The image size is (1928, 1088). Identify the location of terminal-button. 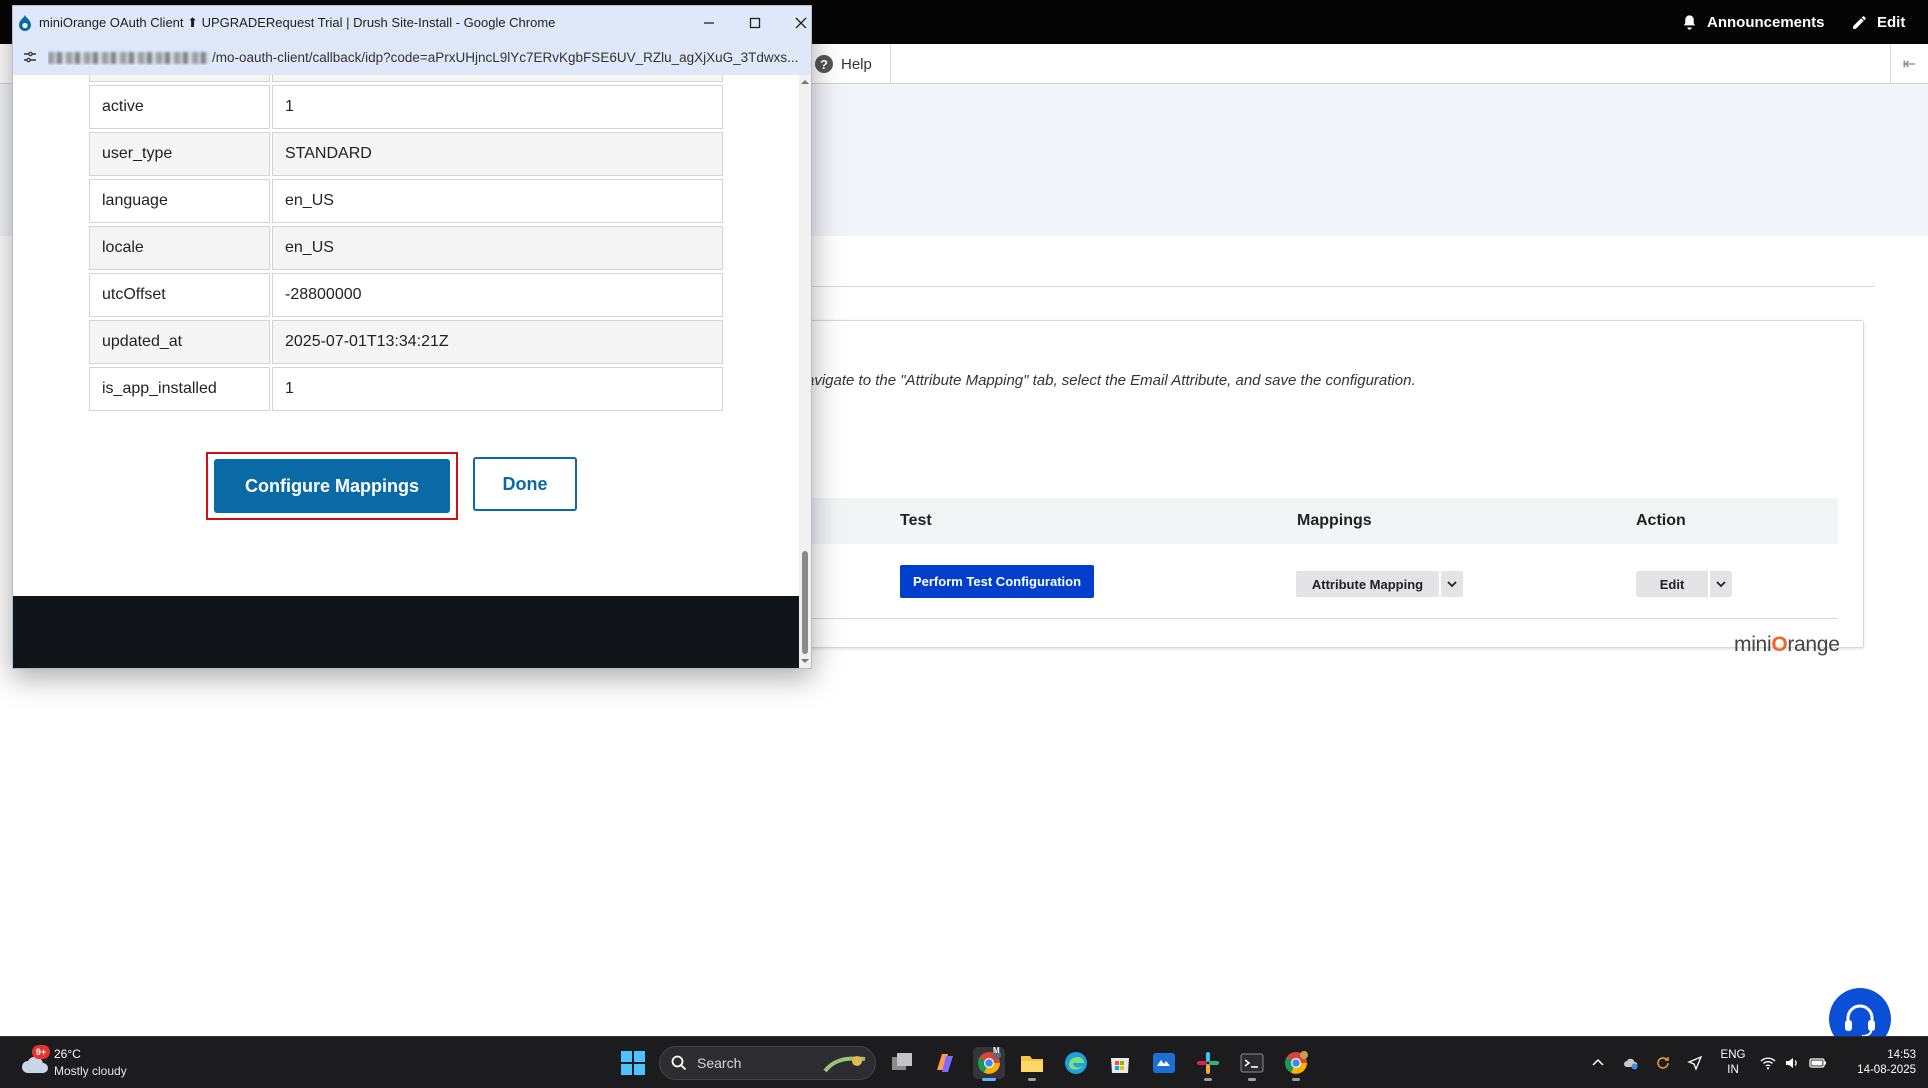
(1252, 1064).